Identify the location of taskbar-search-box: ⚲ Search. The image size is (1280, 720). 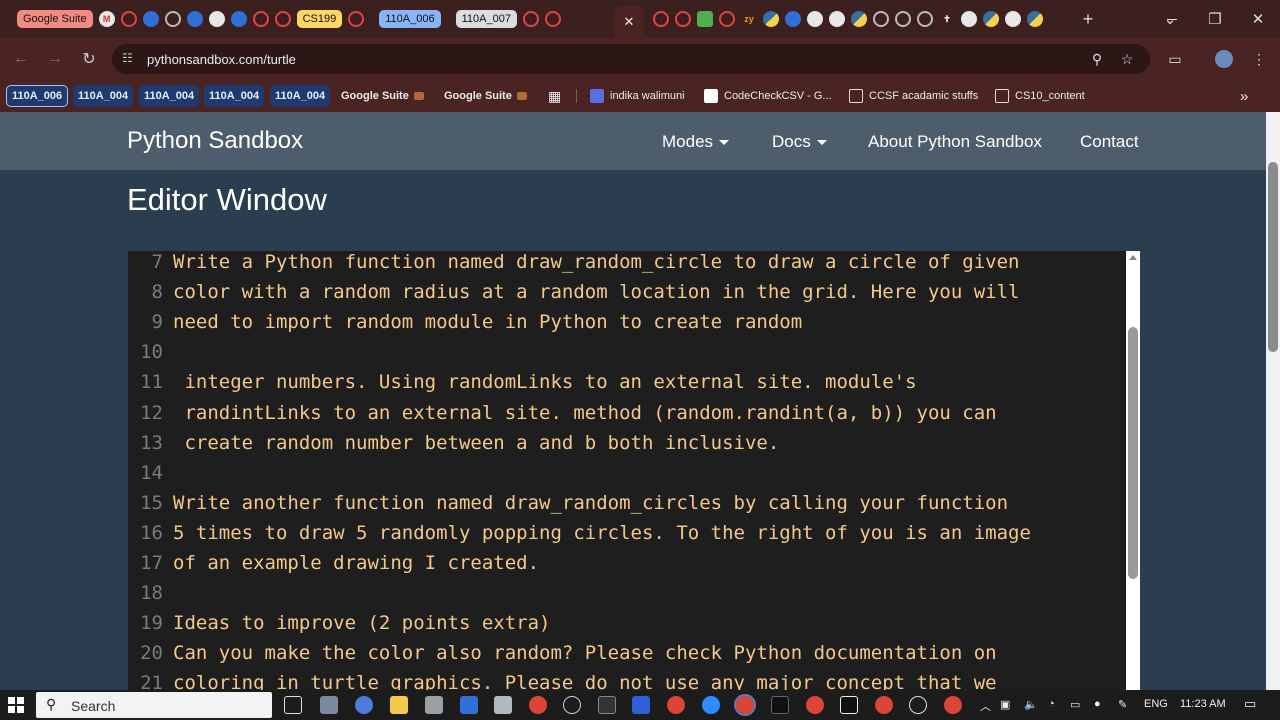
(154, 705).